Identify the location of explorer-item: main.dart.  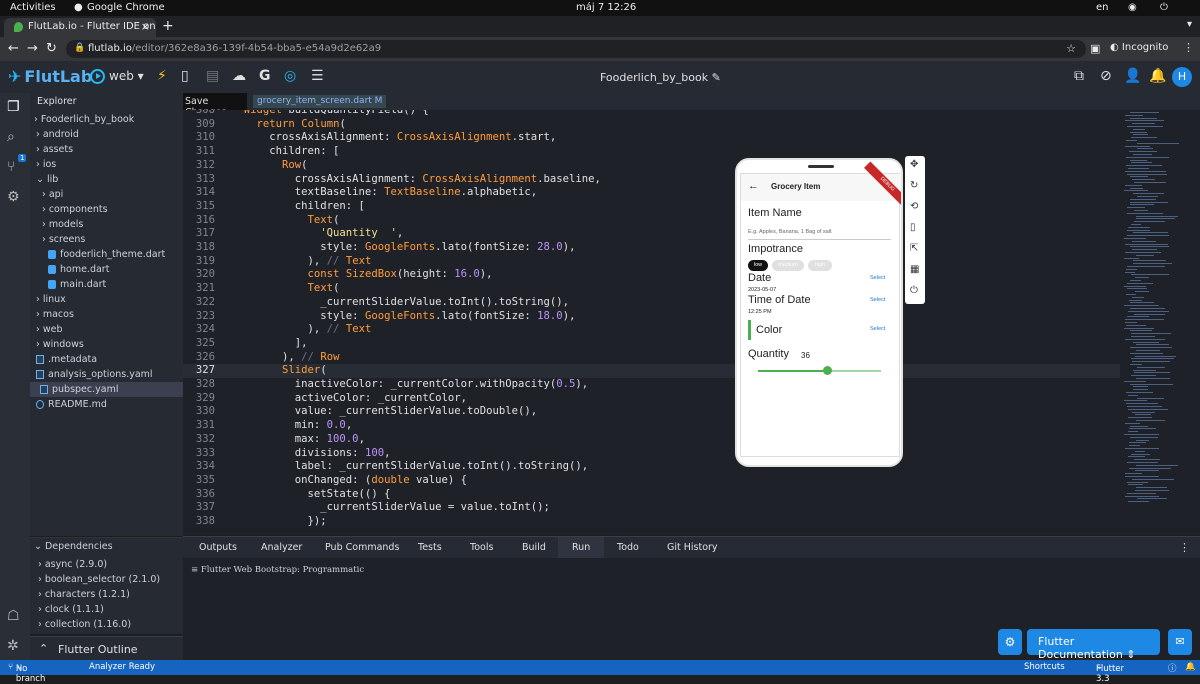
(68, 284).